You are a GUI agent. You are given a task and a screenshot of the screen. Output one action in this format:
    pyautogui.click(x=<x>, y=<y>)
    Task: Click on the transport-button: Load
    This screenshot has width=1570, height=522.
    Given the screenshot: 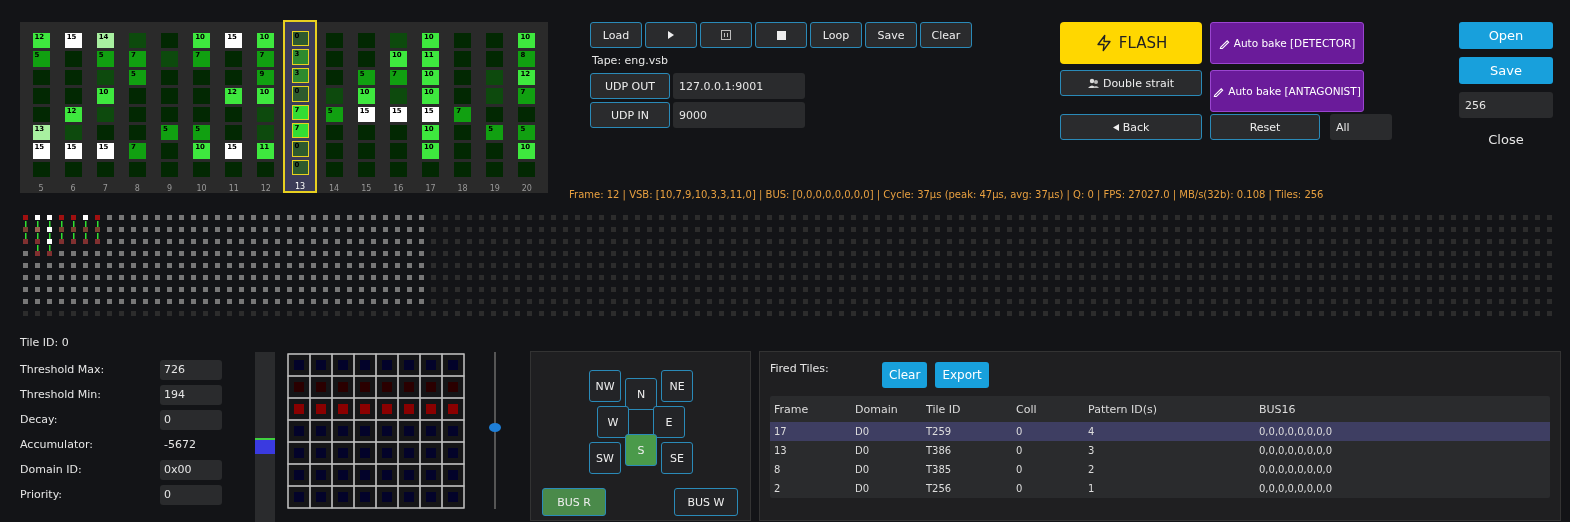 What is the action you would take?
    pyautogui.click(x=616, y=35)
    